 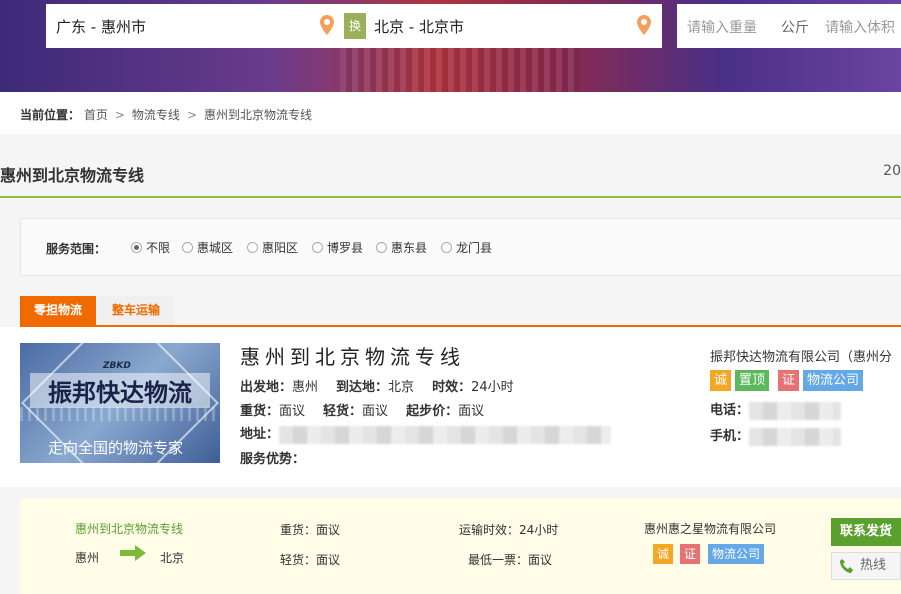 What do you see at coordinates (492, 387) in the screenshot?
I see `time-value: 24小时` at bounding box center [492, 387].